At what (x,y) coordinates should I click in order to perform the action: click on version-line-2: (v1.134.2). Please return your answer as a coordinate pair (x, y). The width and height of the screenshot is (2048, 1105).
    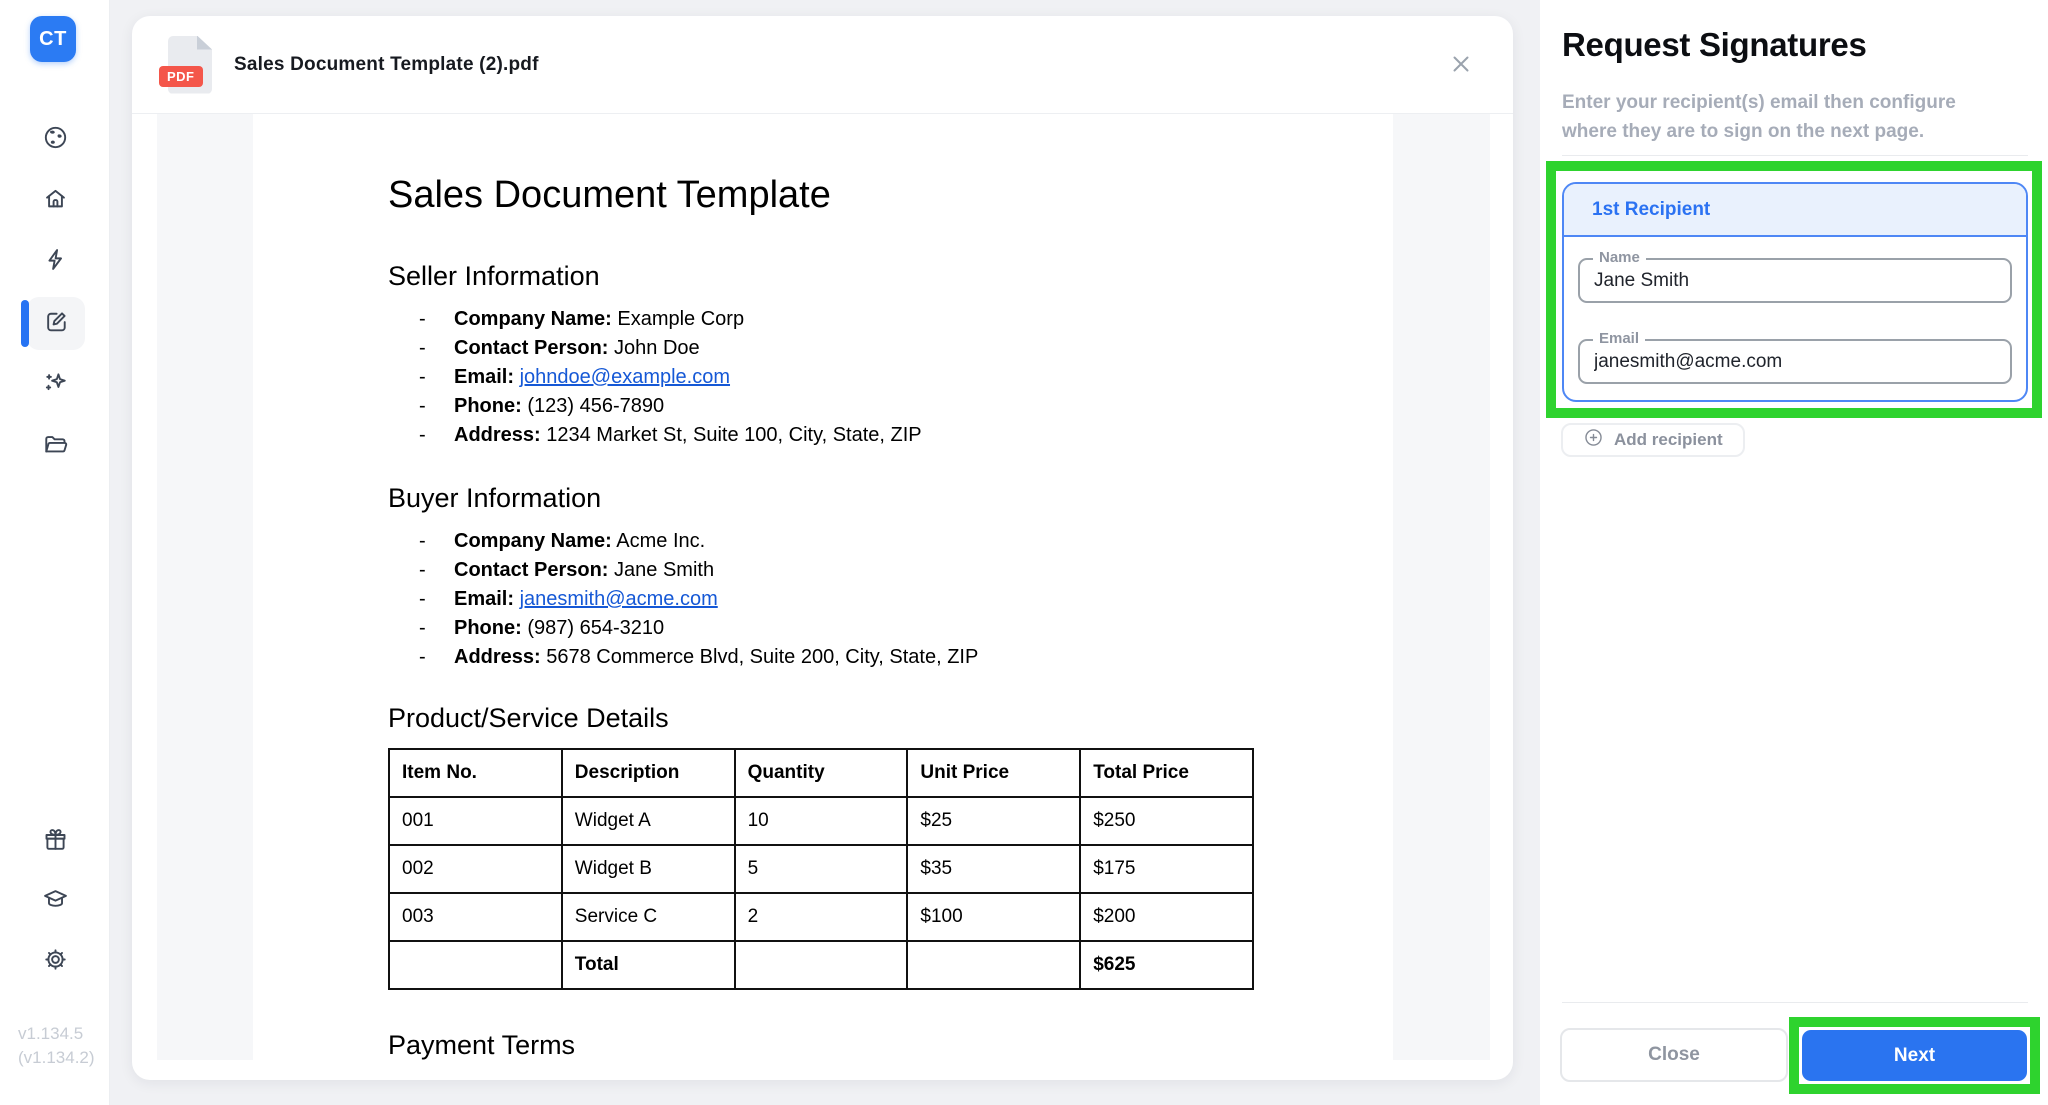
    Looking at the image, I should click on (56, 1057).